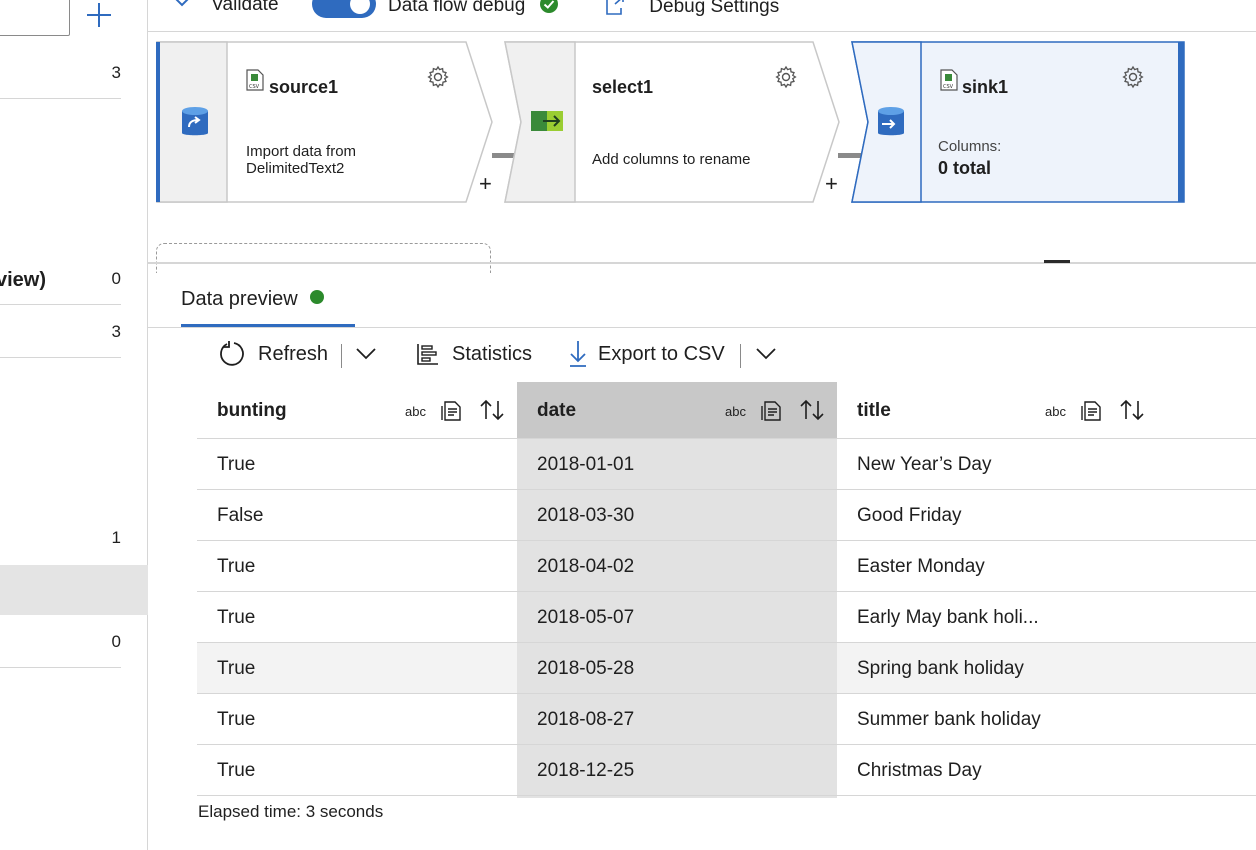  What do you see at coordinates (726, 566) in the screenshot?
I see `table-row: True 2018-04-02 Easter Monday` at bounding box center [726, 566].